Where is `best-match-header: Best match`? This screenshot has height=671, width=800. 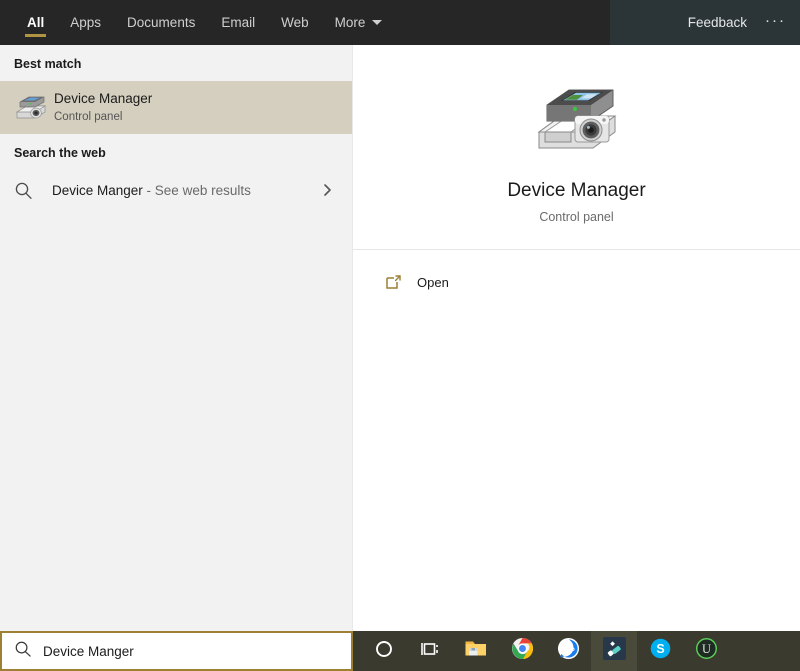 best-match-header: Best match is located at coordinates (48, 64).